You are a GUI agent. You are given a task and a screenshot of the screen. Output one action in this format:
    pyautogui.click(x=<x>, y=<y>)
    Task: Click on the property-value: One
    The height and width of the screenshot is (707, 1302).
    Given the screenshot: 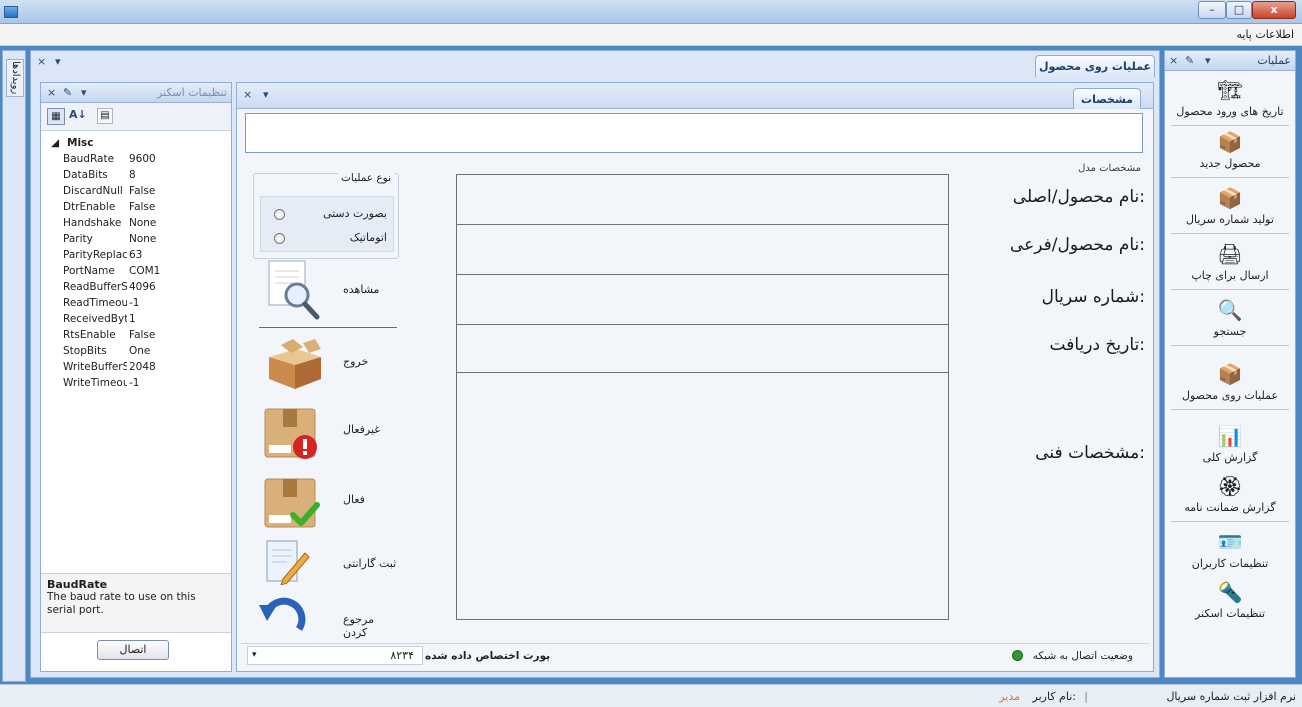 What is the action you would take?
    pyautogui.click(x=139, y=351)
    